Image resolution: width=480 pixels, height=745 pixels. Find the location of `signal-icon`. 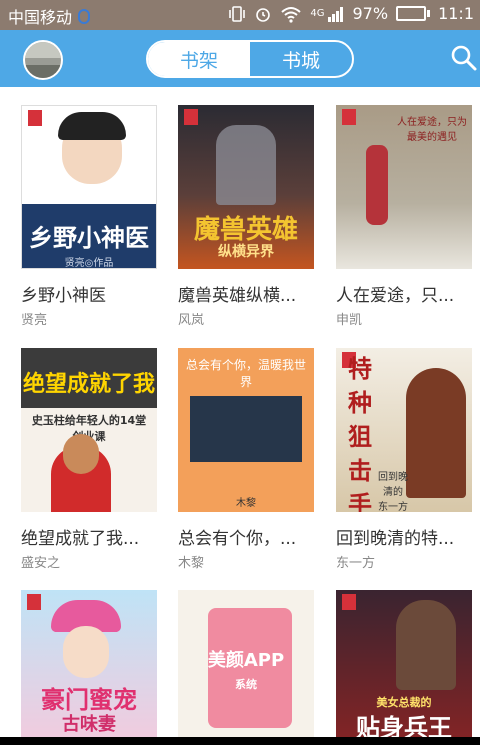

signal-icon is located at coordinates (335, 14).